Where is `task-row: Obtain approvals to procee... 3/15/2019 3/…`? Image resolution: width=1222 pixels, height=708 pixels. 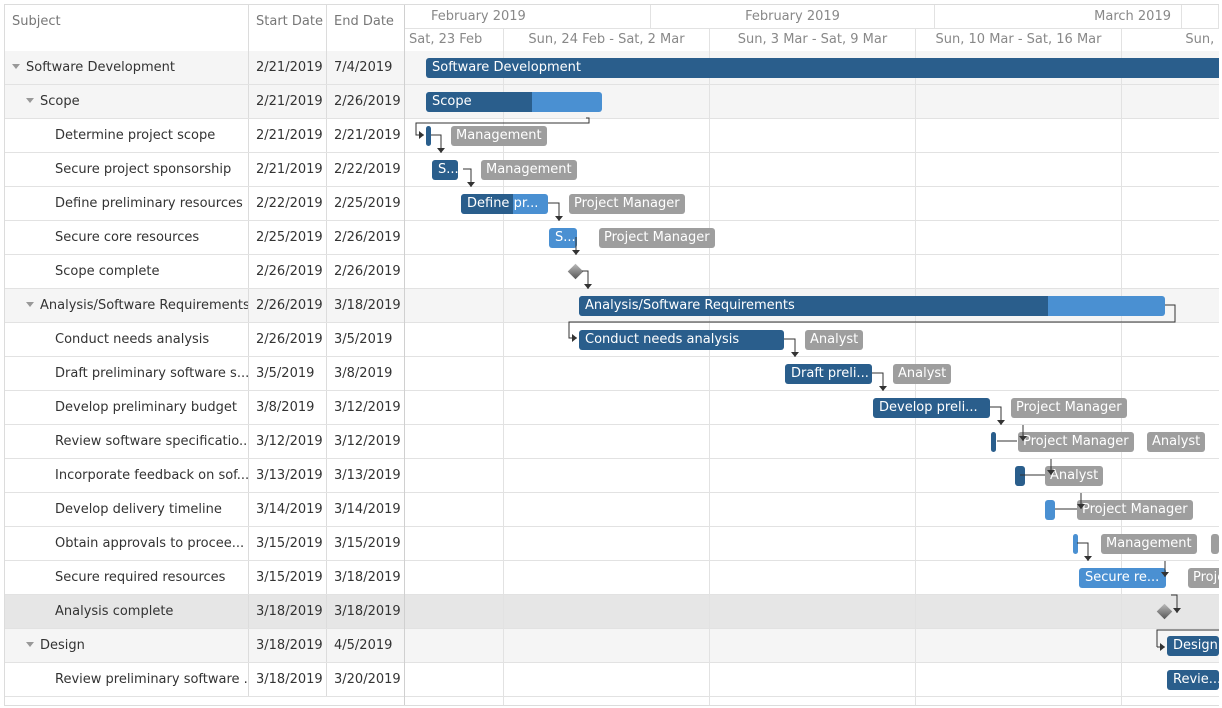 task-row: Obtain approvals to procee... 3/15/2019 3/… is located at coordinates (204, 544).